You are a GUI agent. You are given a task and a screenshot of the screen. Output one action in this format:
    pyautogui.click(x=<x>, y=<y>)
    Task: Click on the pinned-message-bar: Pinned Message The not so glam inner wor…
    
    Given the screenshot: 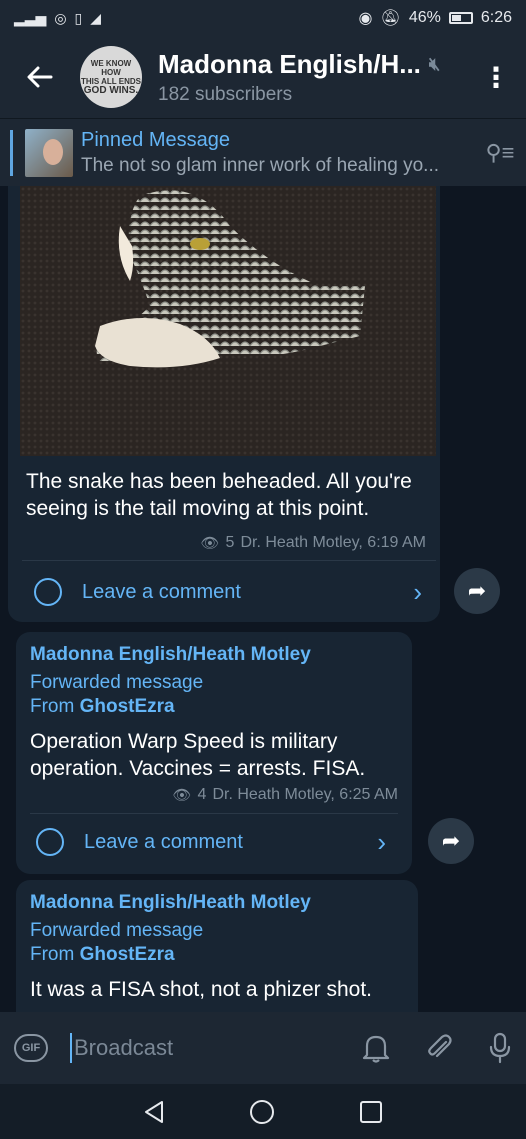 What is the action you would take?
    pyautogui.click(x=263, y=152)
    